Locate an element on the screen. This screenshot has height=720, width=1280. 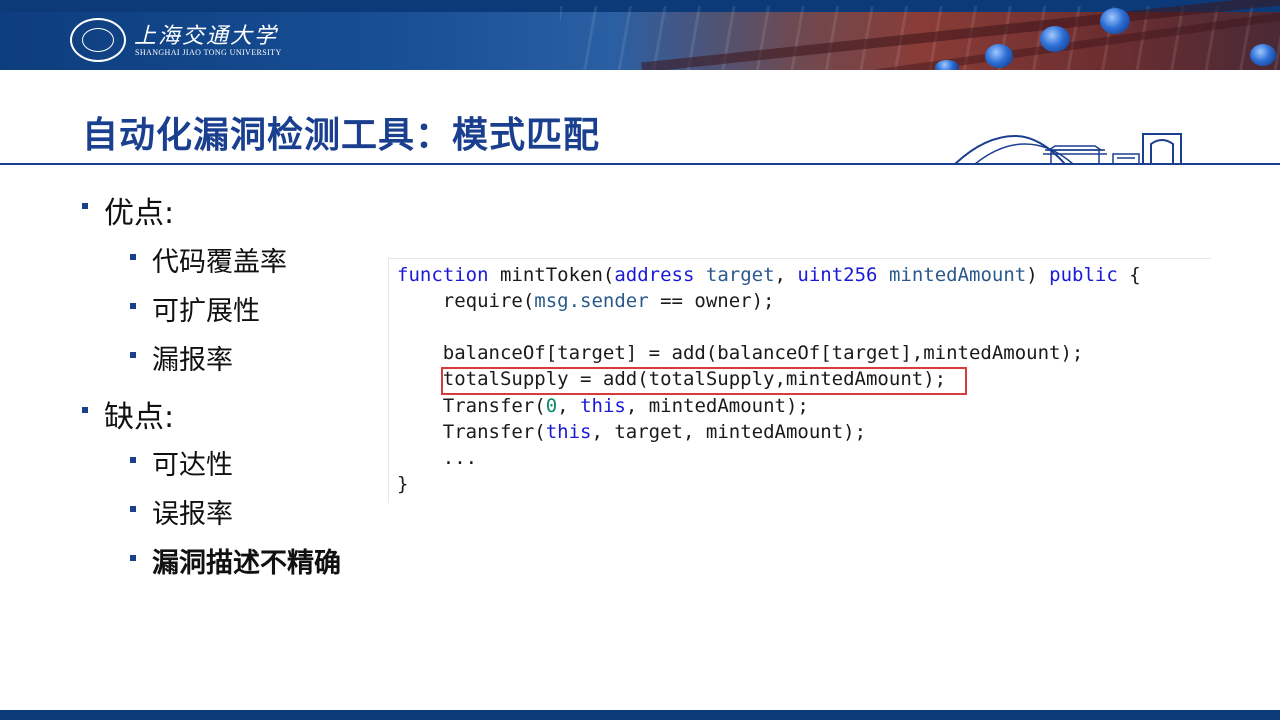
type-address: address is located at coordinates (654, 275).